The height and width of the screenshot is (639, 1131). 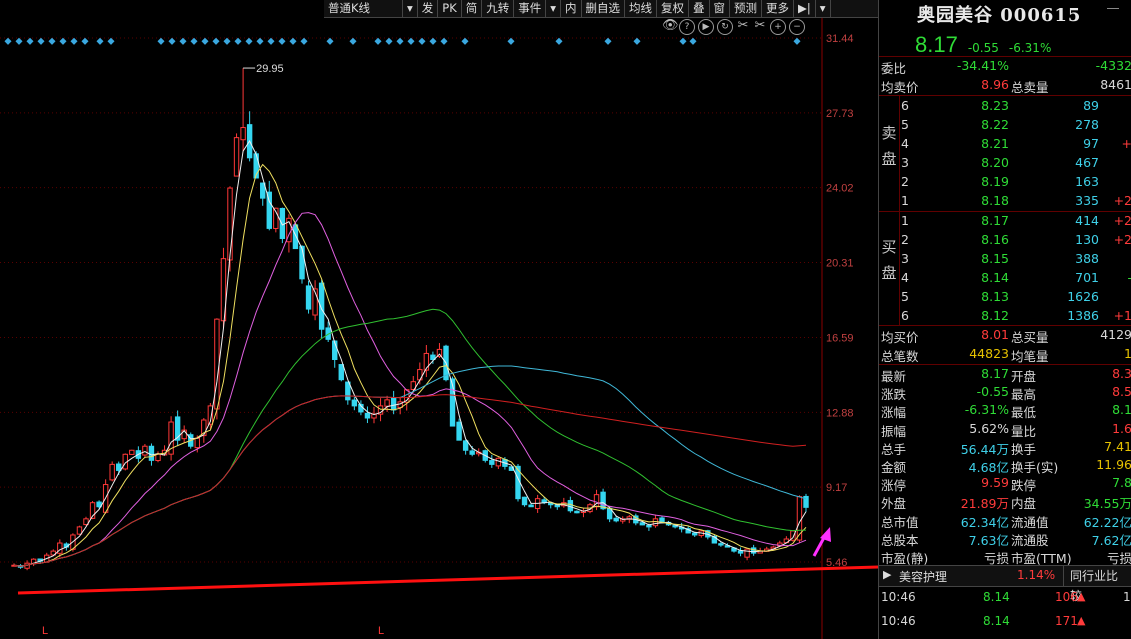 What do you see at coordinates (725, 27) in the screenshot?
I see `refresh-icon: ↻` at bounding box center [725, 27].